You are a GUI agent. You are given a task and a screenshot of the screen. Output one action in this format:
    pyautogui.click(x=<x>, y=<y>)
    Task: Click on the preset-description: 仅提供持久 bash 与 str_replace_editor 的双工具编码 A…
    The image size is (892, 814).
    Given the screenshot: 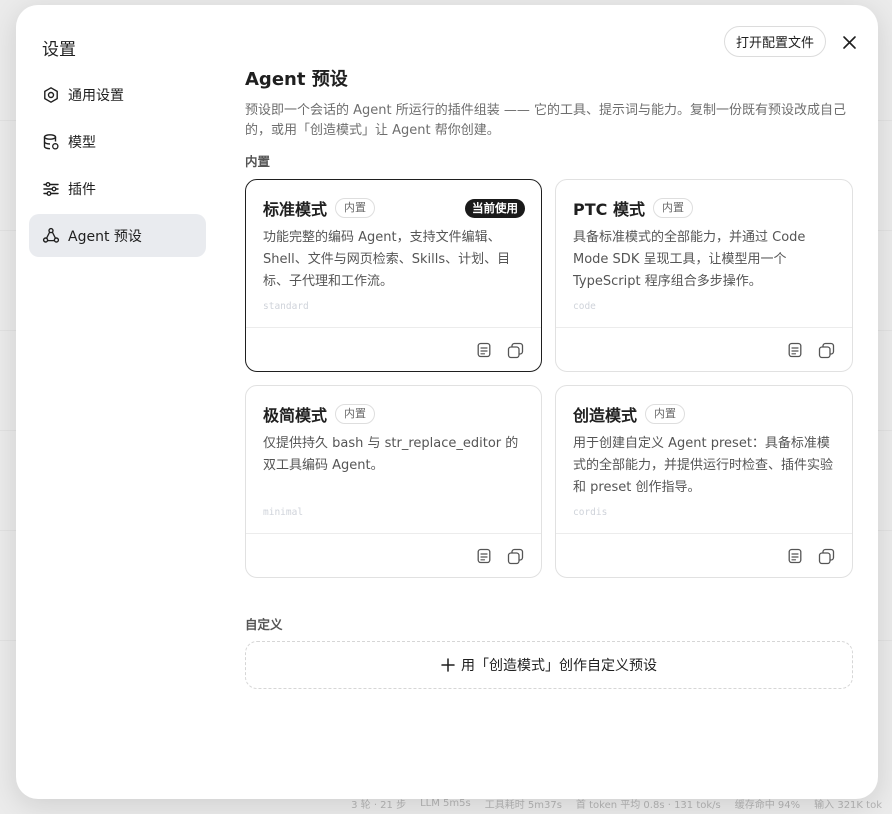 What is the action you would take?
    pyautogui.click(x=391, y=454)
    